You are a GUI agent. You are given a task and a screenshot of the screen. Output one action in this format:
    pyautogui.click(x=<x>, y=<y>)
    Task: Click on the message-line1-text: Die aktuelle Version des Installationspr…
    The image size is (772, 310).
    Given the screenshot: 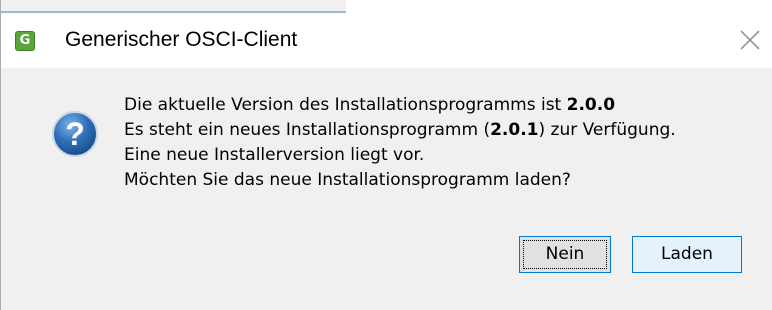 What is the action you would take?
    pyautogui.click(x=345, y=105)
    